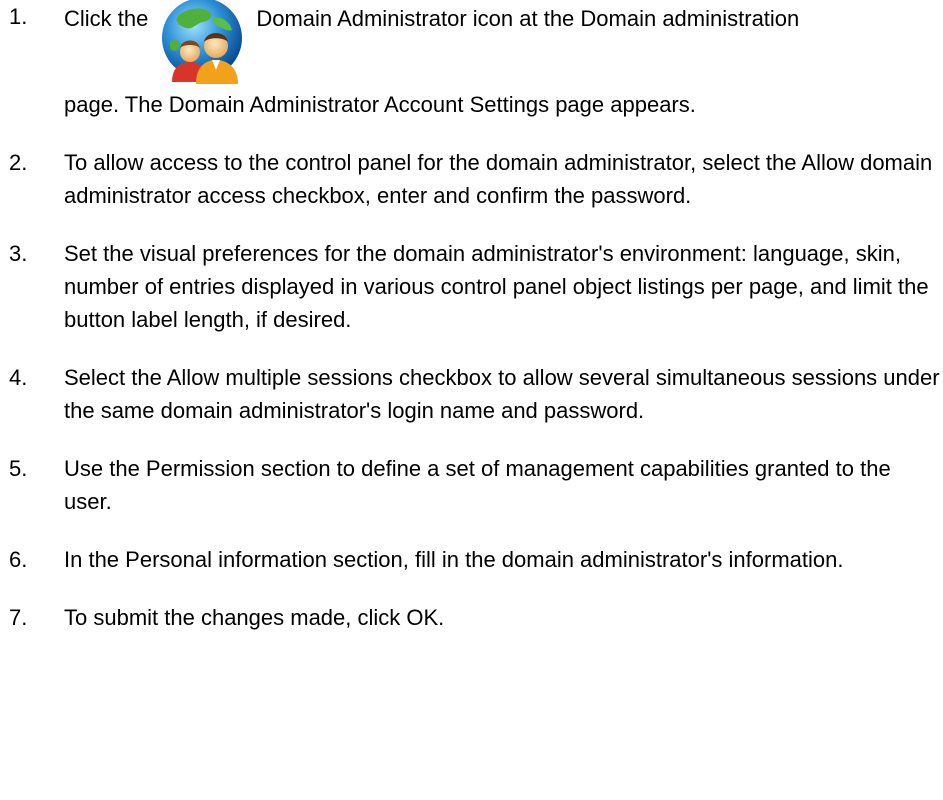 The image size is (943, 800). Describe the element at coordinates (18, 559) in the screenshot. I see `step-number: 6.` at that location.